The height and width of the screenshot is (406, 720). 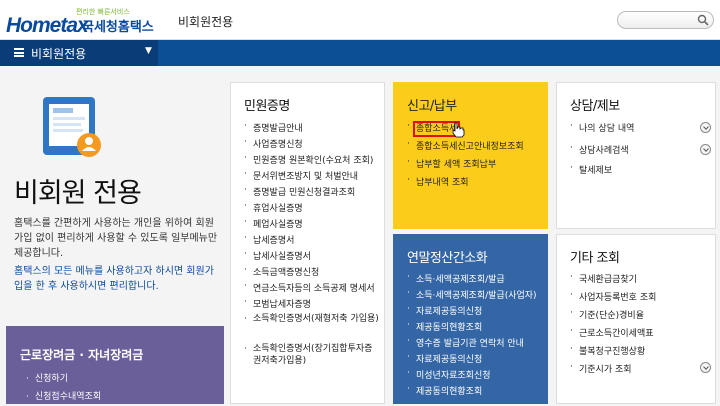 What do you see at coordinates (311, 328) in the screenshot?
I see `civil-link: 소득확인증명서(재형저축 가입용)` at bounding box center [311, 328].